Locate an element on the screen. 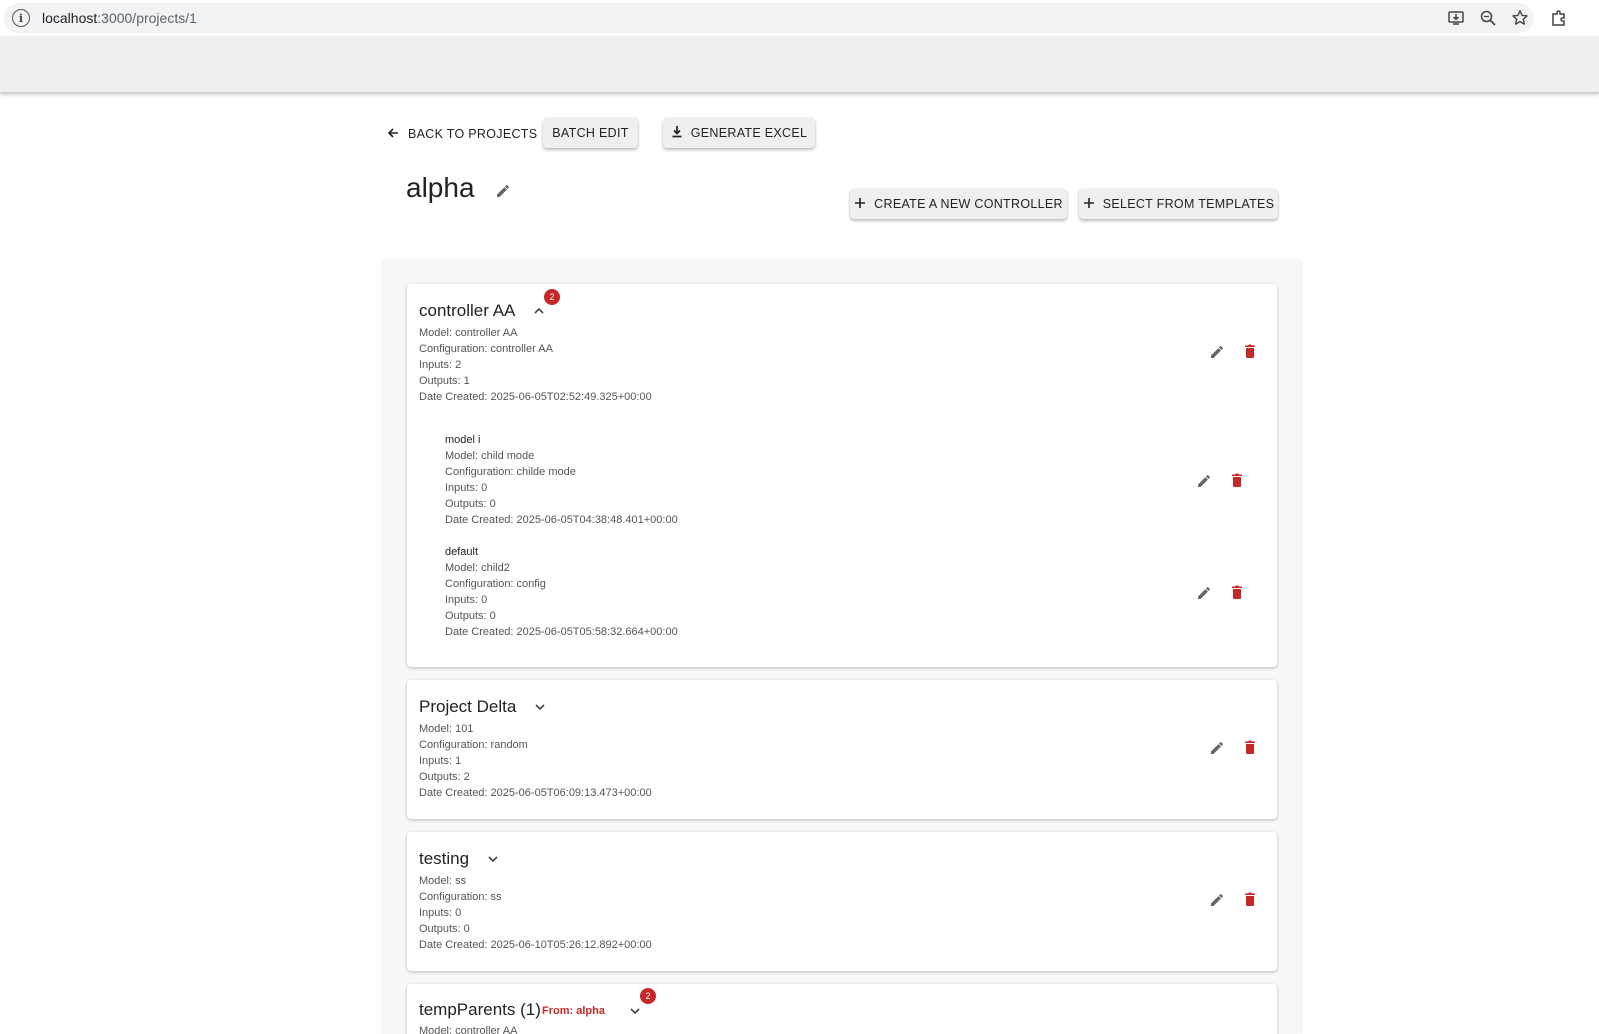 This screenshot has width=1599, height=1034. zoom-icon is located at coordinates (1488, 18).